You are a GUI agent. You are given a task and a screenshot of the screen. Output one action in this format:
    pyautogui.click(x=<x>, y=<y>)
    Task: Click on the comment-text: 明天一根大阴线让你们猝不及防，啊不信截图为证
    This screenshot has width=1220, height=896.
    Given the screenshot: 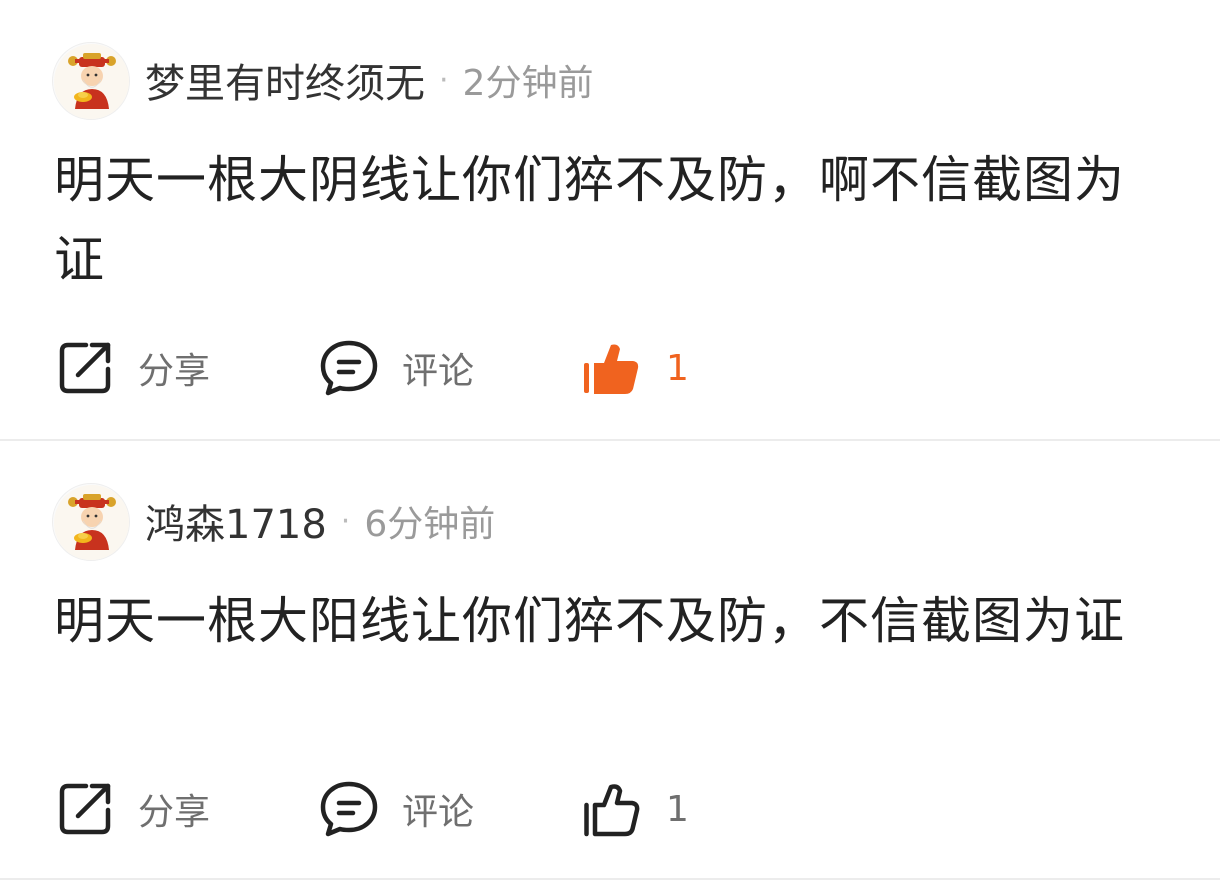 What is the action you would take?
    pyautogui.click(x=589, y=220)
    